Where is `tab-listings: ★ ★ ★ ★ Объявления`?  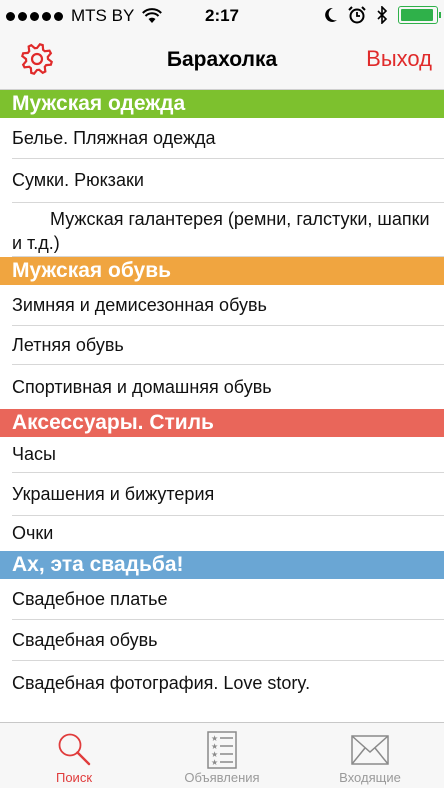 tab-listings: ★ ★ ★ ★ Объявления is located at coordinates (222, 755).